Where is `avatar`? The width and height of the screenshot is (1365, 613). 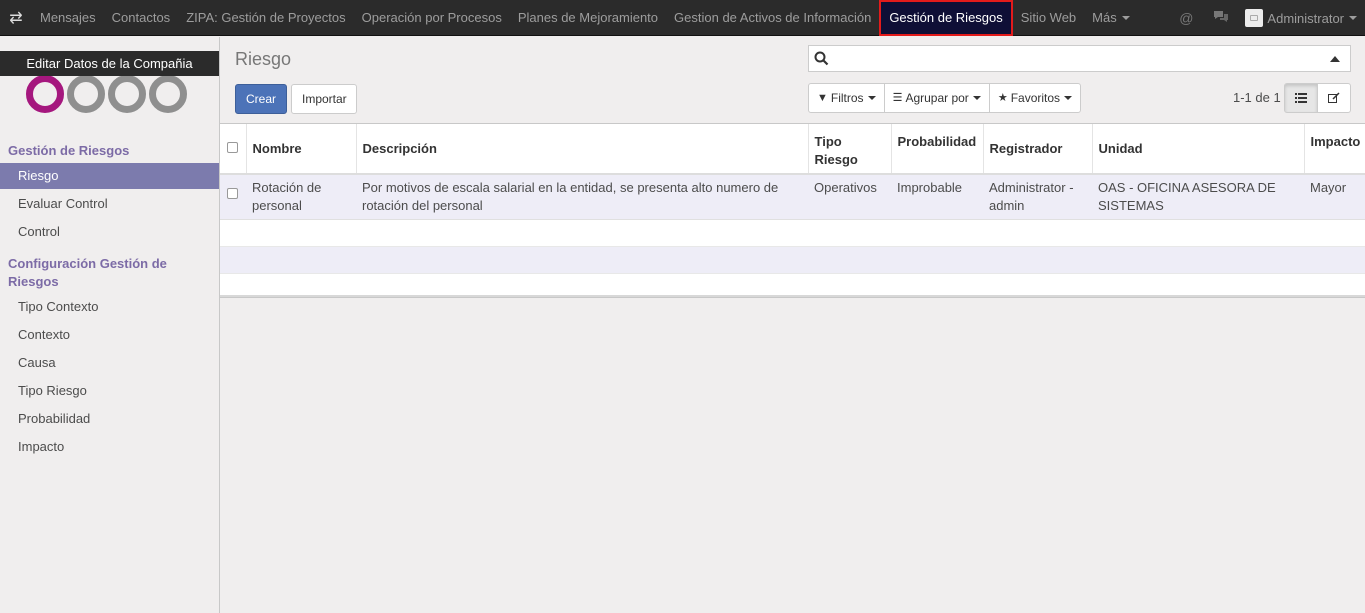
avatar is located at coordinates (1254, 18).